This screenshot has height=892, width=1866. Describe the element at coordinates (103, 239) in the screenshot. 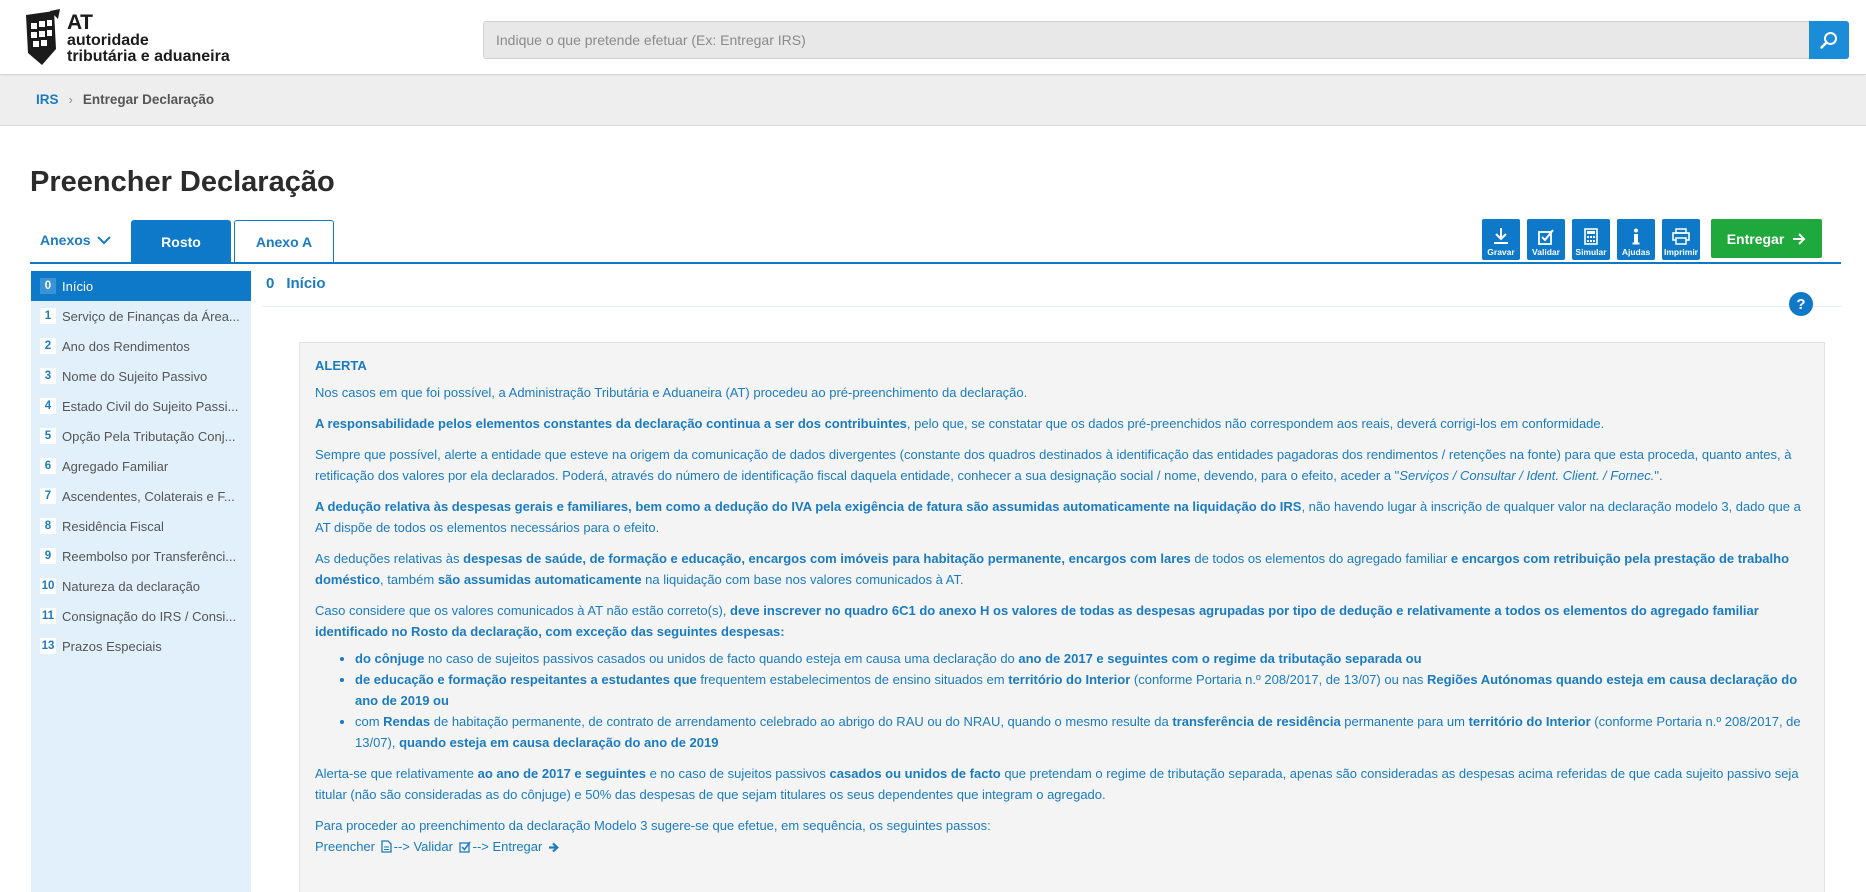

I see `chevron-down-icon` at that location.